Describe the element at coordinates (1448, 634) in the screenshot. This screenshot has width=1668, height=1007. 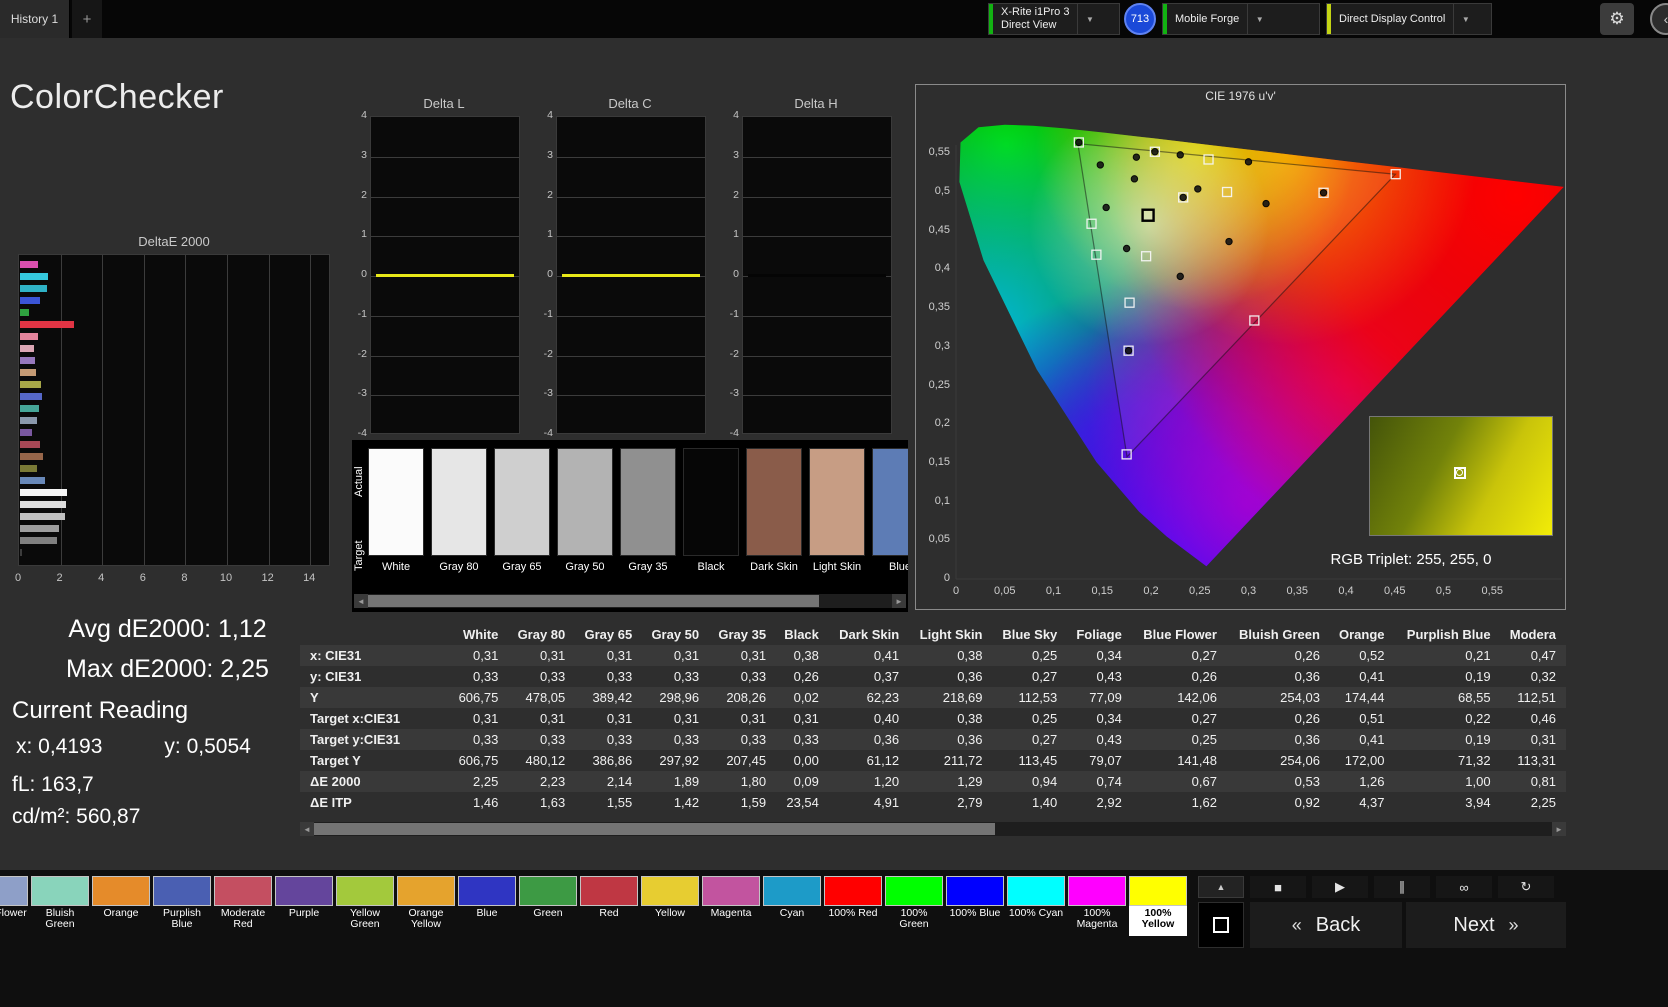
I see `table-col-purplish-blue: Purplish Blue` at that location.